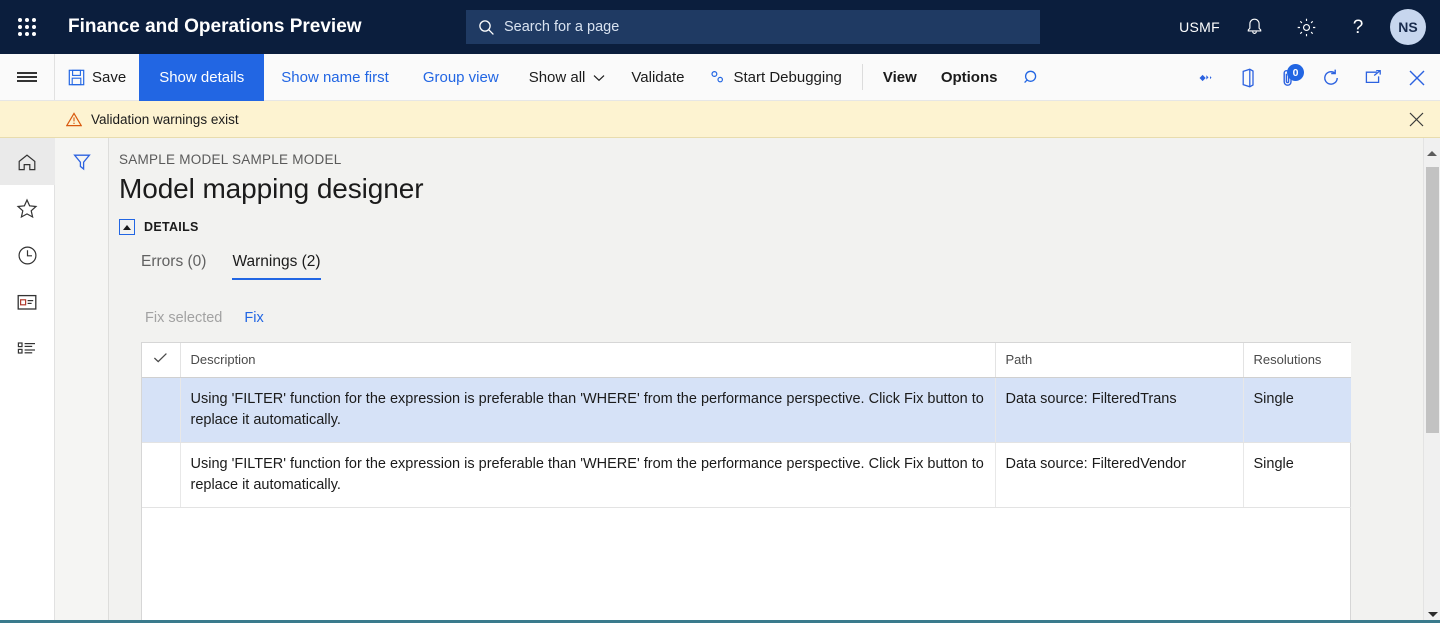 This screenshot has height=623, width=1440. Describe the element at coordinates (657, 77) in the screenshot. I see `validate-button: Validate` at that location.